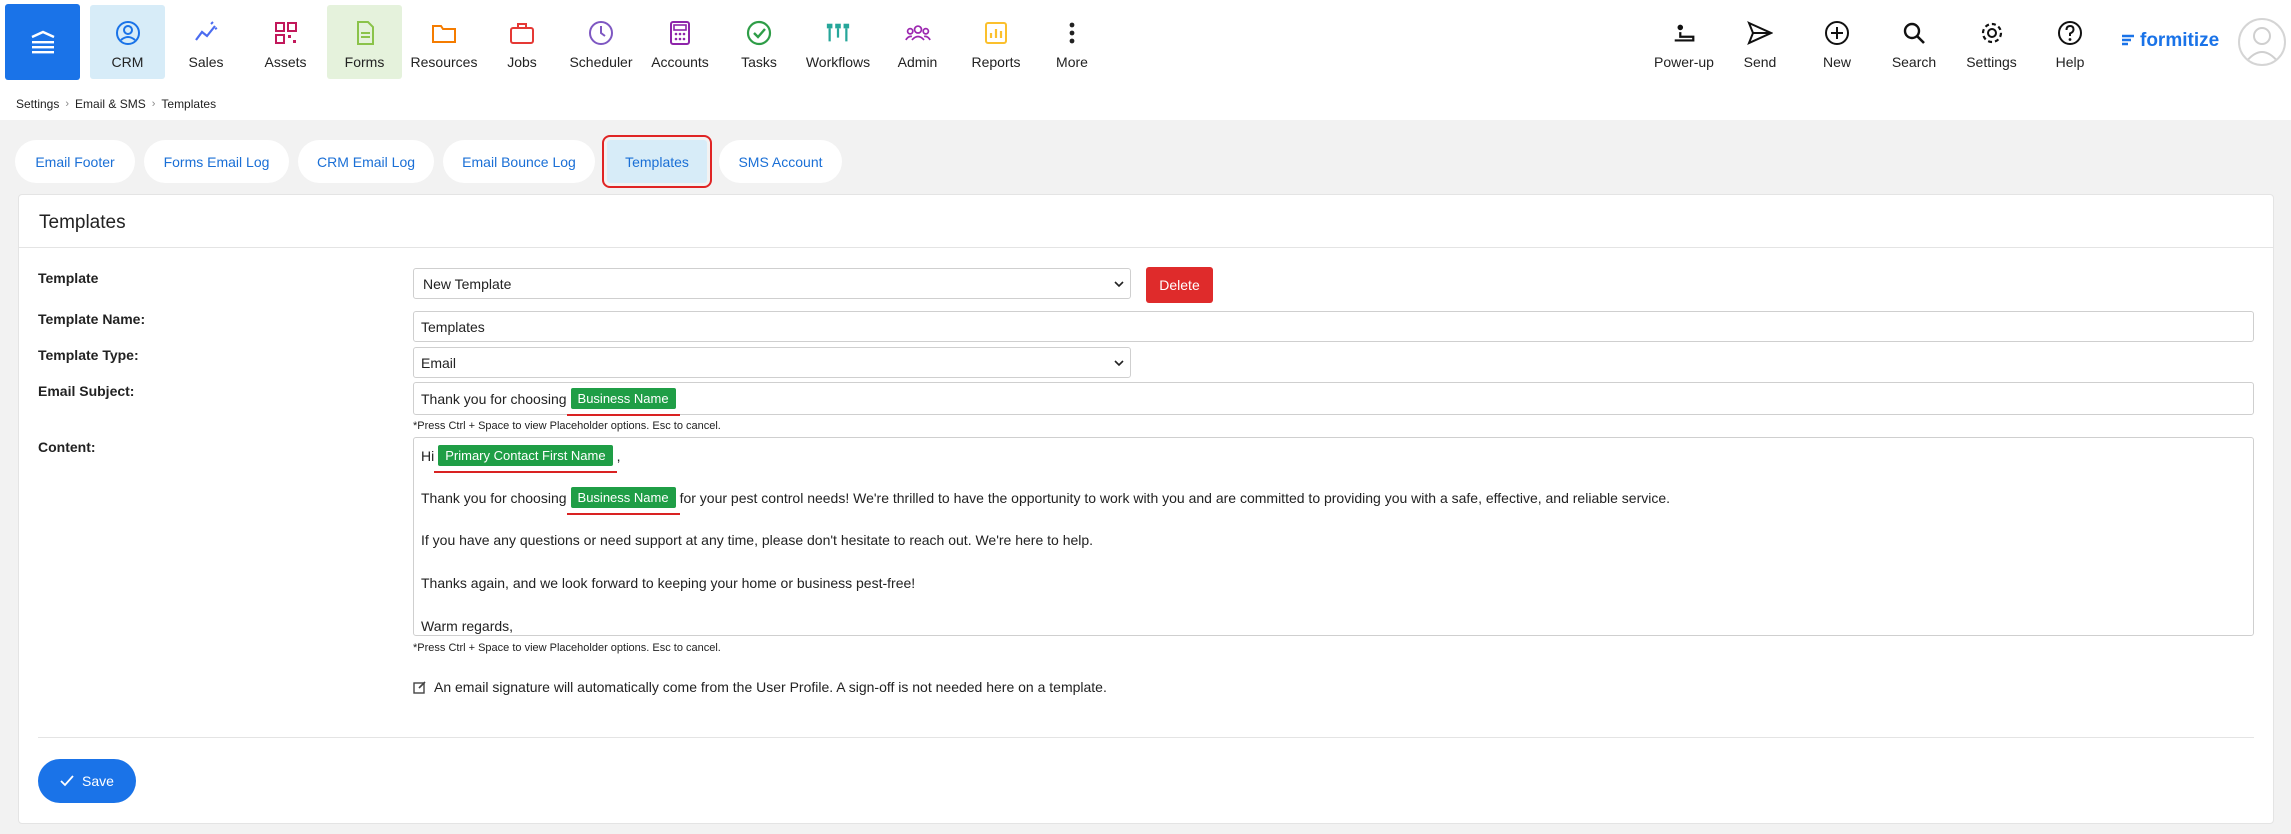 This screenshot has width=2291, height=834. What do you see at coordinates (86, 391) in the screenshot?
I see `email-subject-label: Email Subject:` at bounding box center [86, 391].